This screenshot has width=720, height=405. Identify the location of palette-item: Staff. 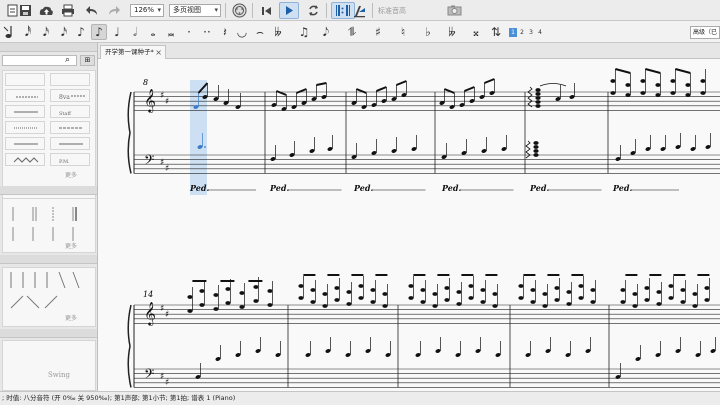
(70, 111).